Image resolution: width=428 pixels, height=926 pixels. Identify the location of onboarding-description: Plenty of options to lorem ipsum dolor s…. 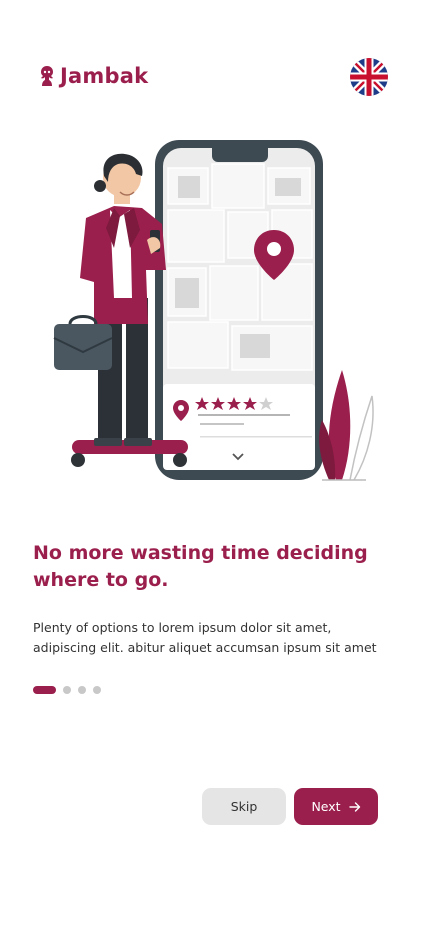
(205, 637).